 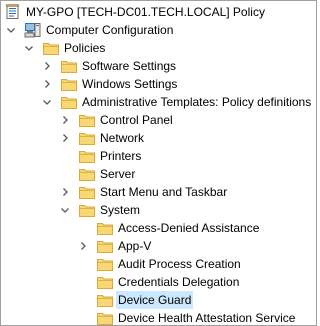 What do you see at coordinates (110, 30) in the screenshot?
I see `tree-node-label: Computer Configuration` at bounding box center [110, 30].